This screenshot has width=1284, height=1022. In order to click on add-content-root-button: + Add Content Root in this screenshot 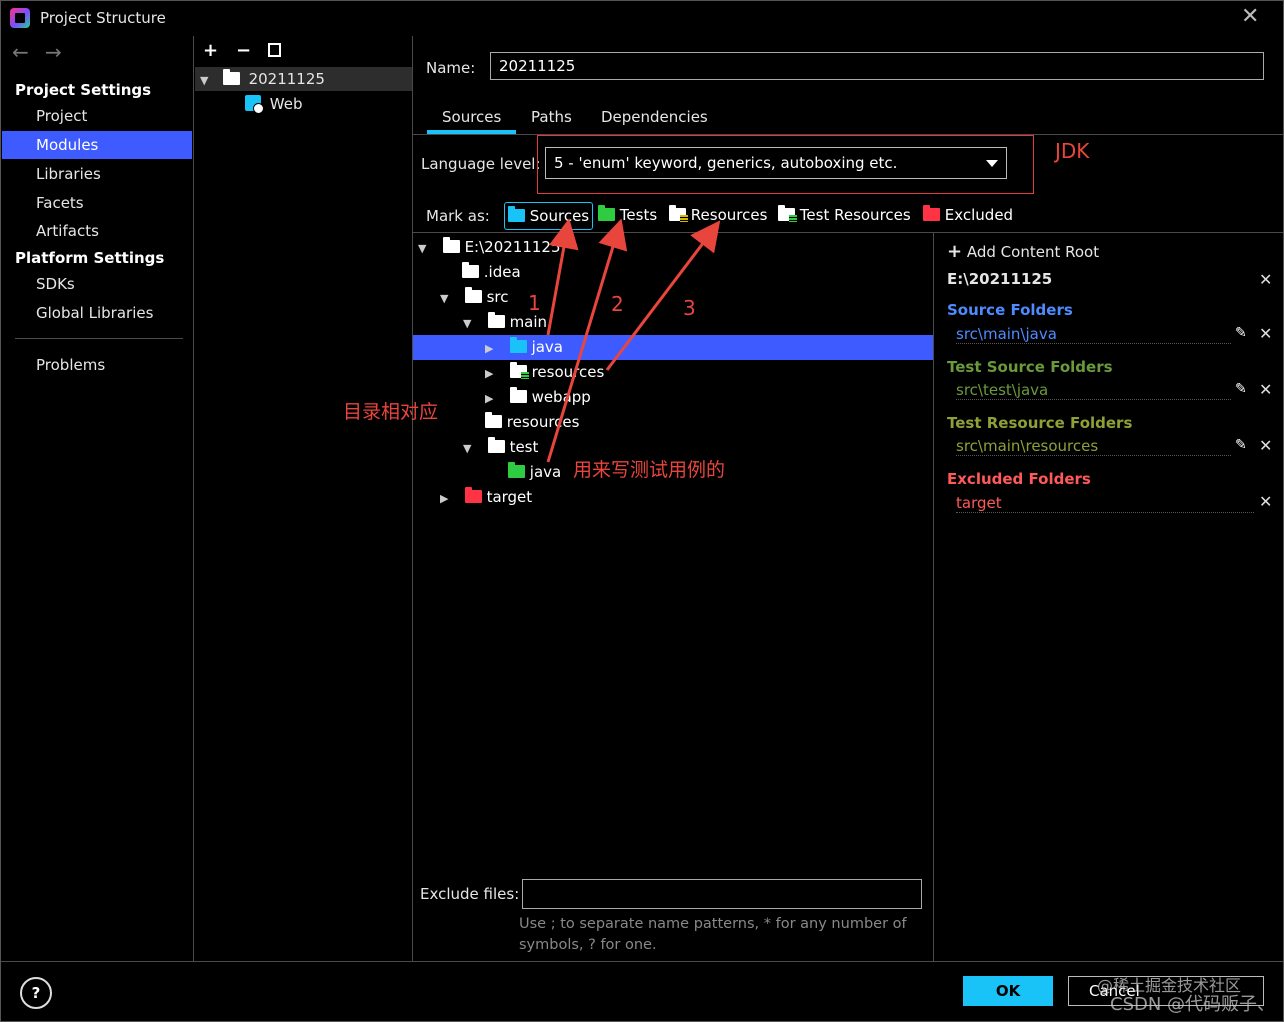, I will do `click(1023, 251)`.